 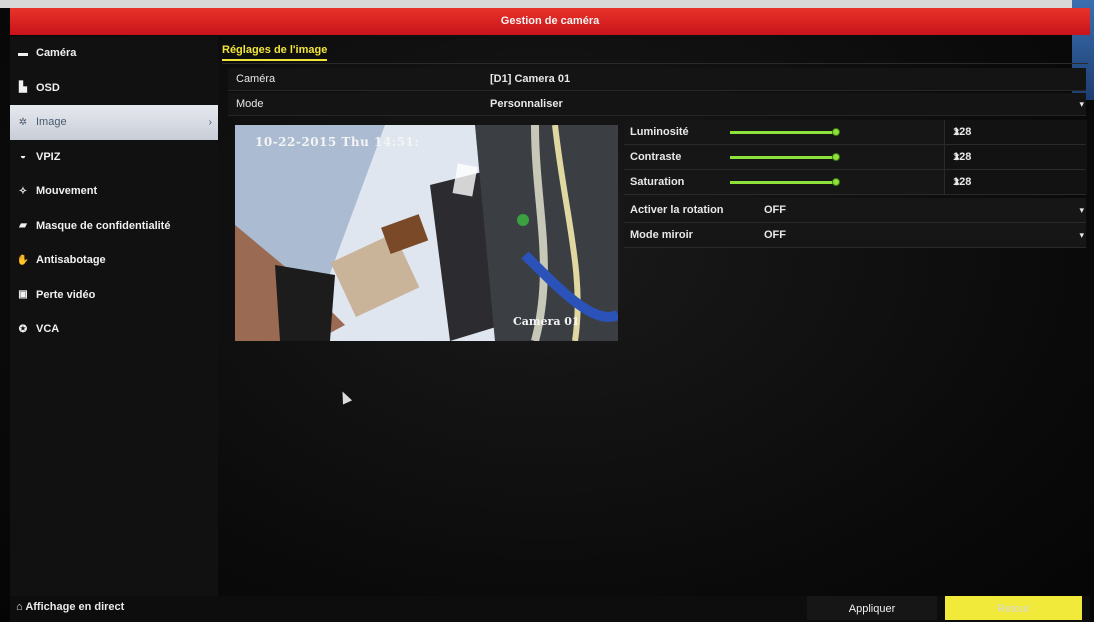 I want to click on window-title: Gestion de caméra, so click(x=550, y=21).